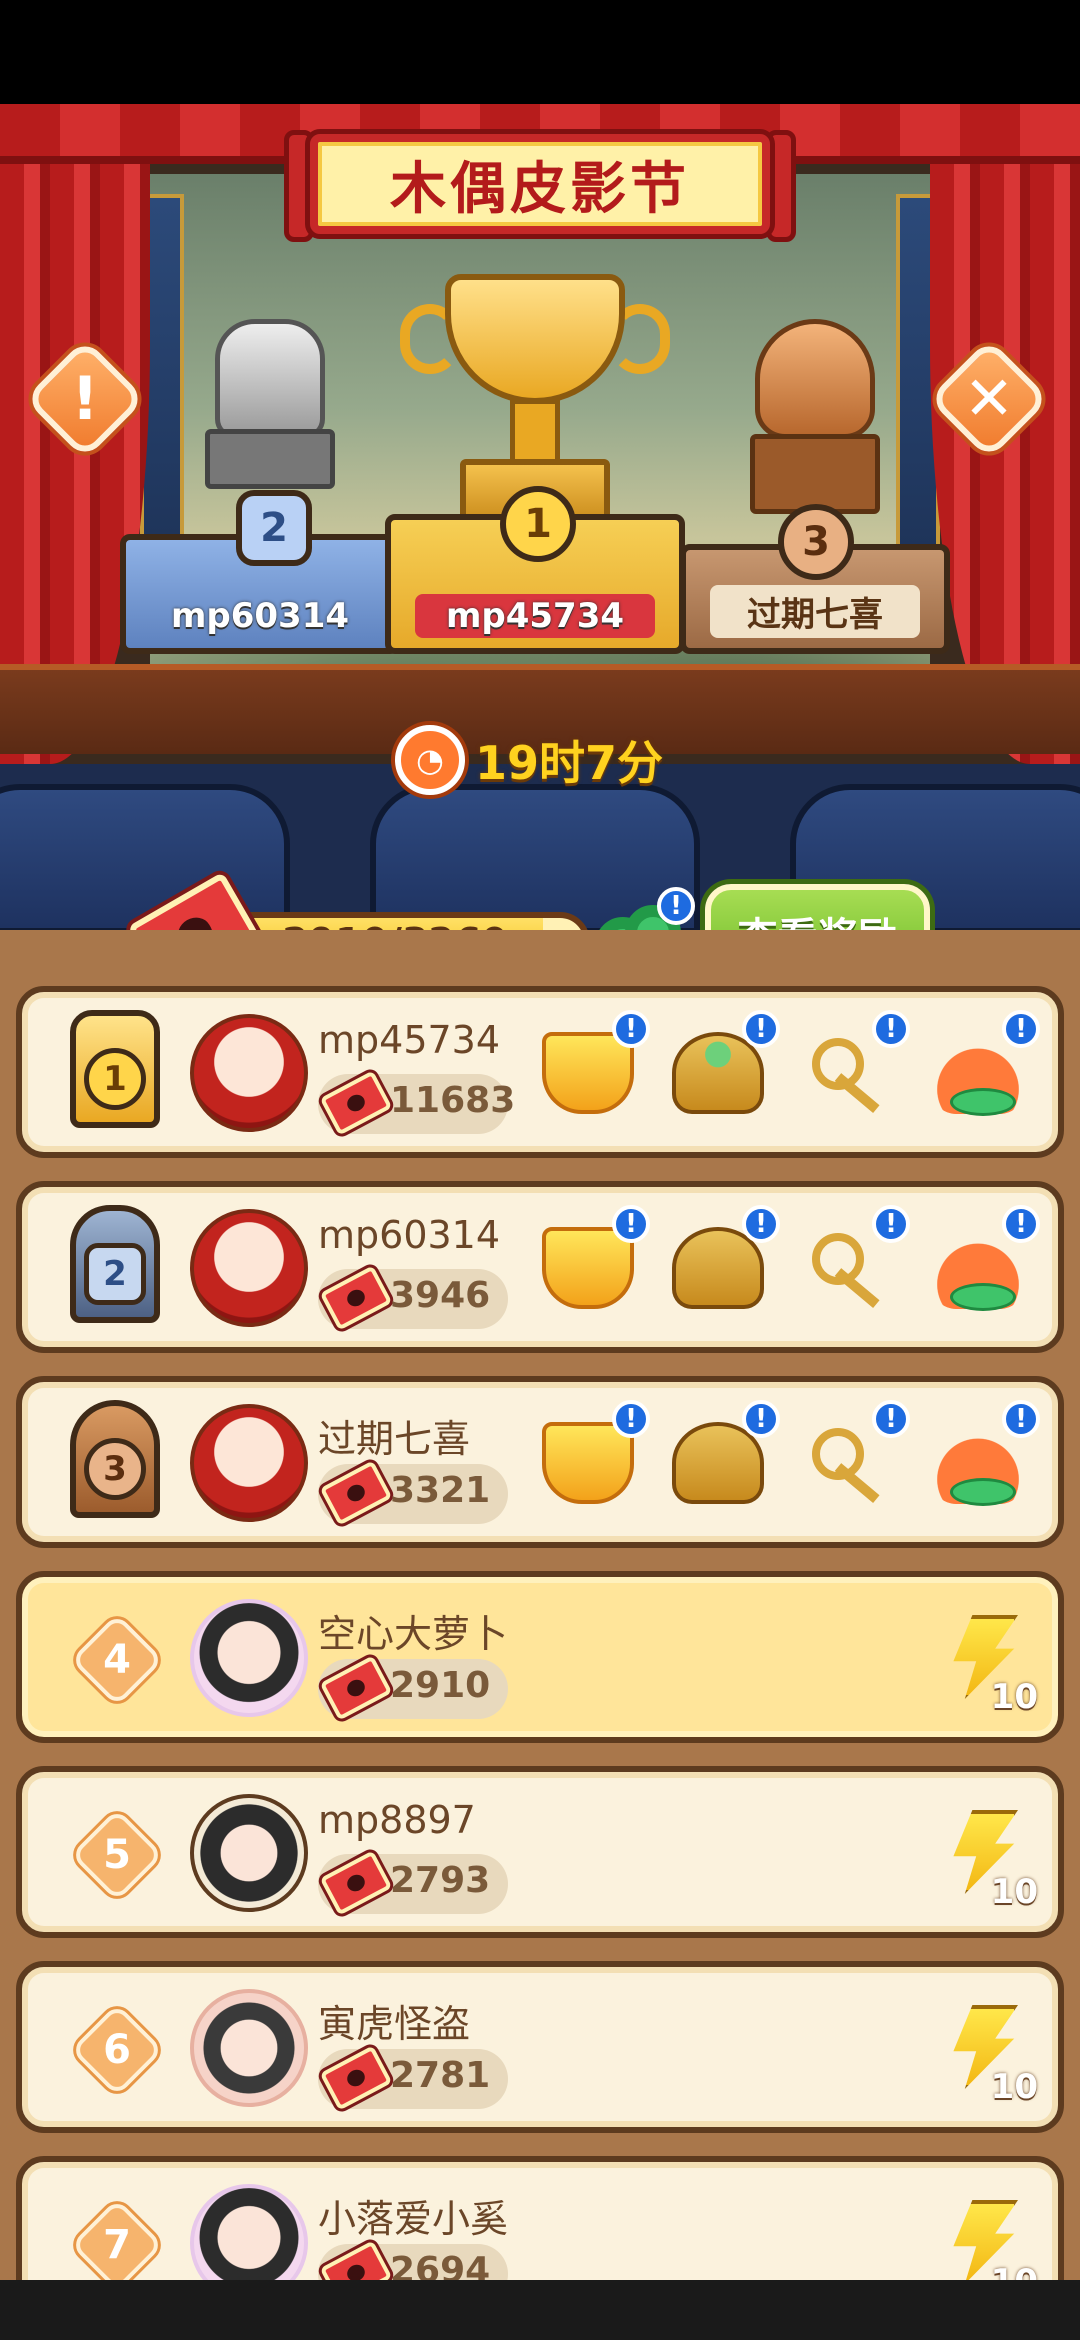  I want to click on player-name: 空心大萝卜, so click(413, 1634).